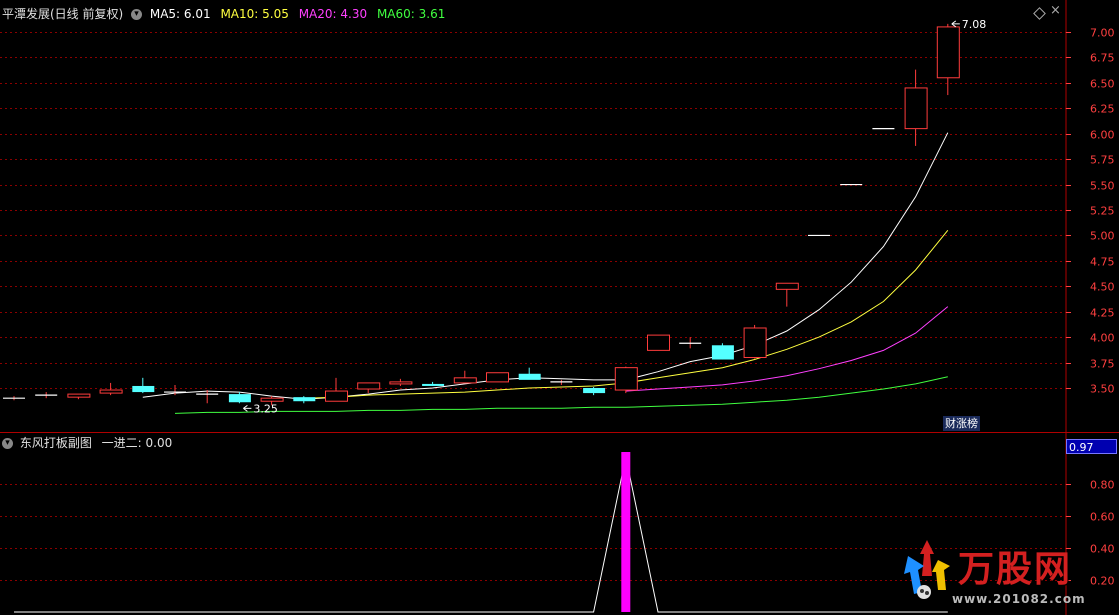 This screenshot has height=615, width=1119. What do you see at coordinates (137, 443) in the screenshot?
I see `sub-indicator-label: 一进二: 0.00` at bounding box center [137, 443].